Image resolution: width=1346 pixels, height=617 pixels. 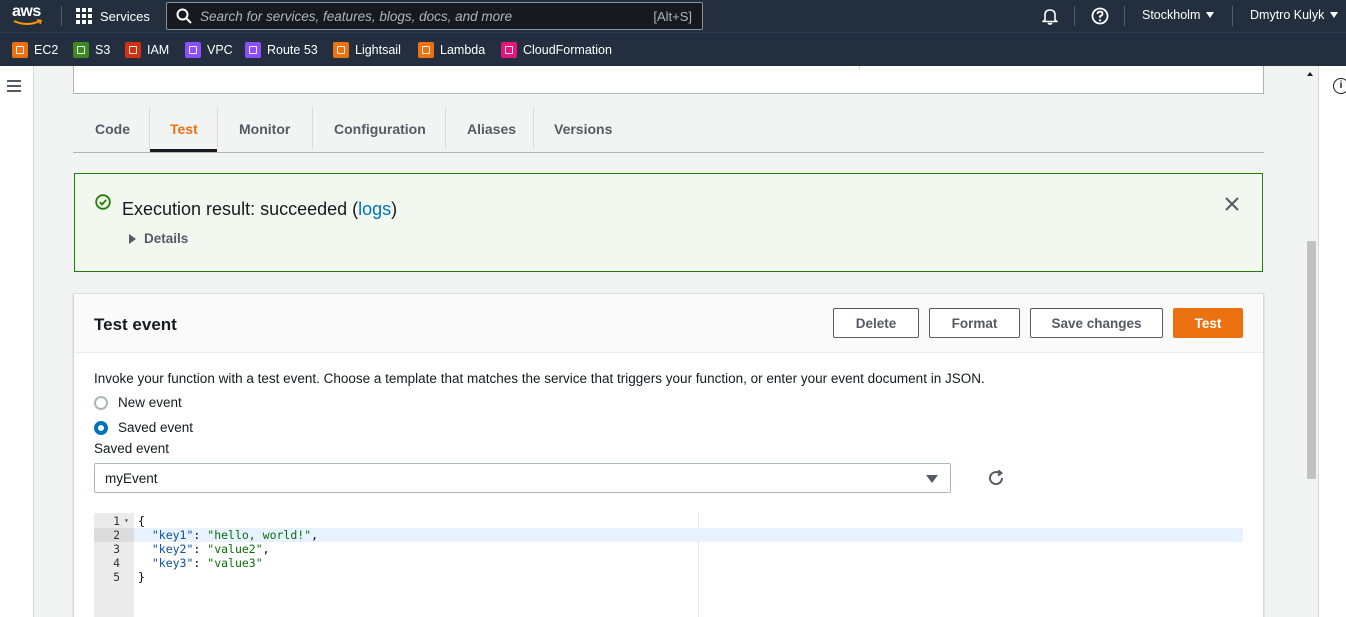 I want to click on radio-button, so click(x=101, y=402).